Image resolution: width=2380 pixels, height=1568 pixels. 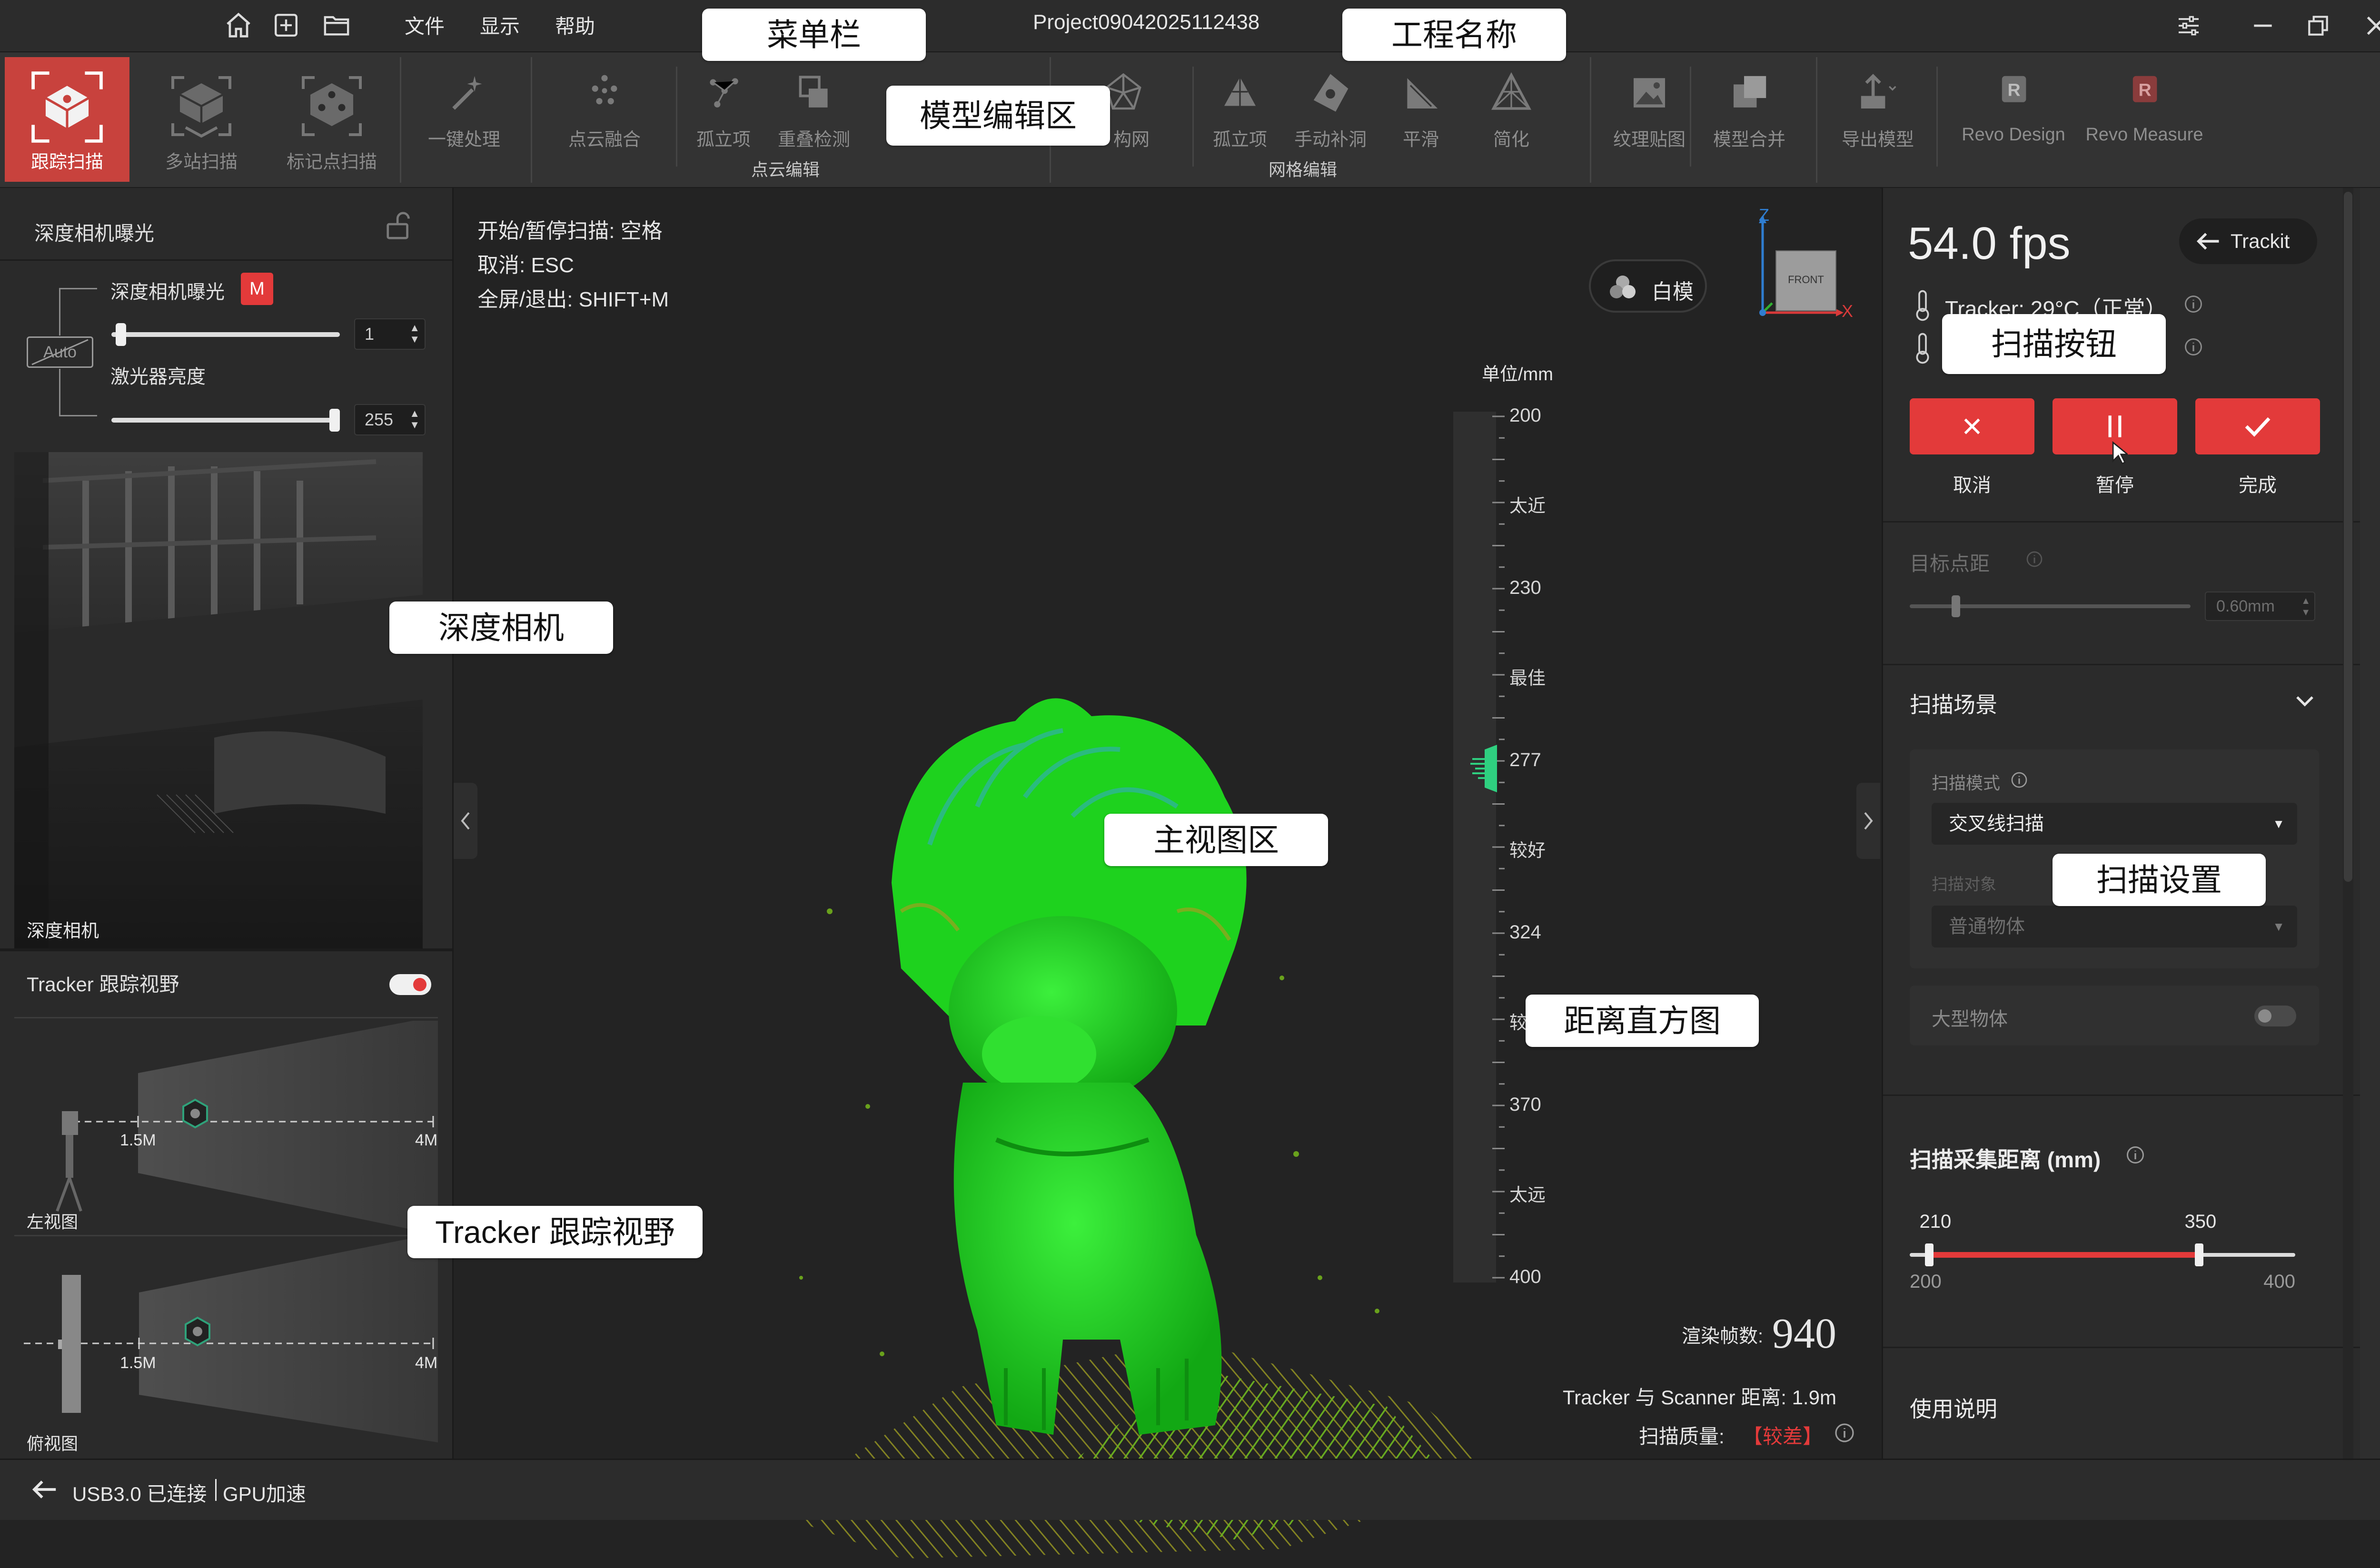 I want to click on texture-map-button: 纹理贴图, so click(x=1649, y=109).